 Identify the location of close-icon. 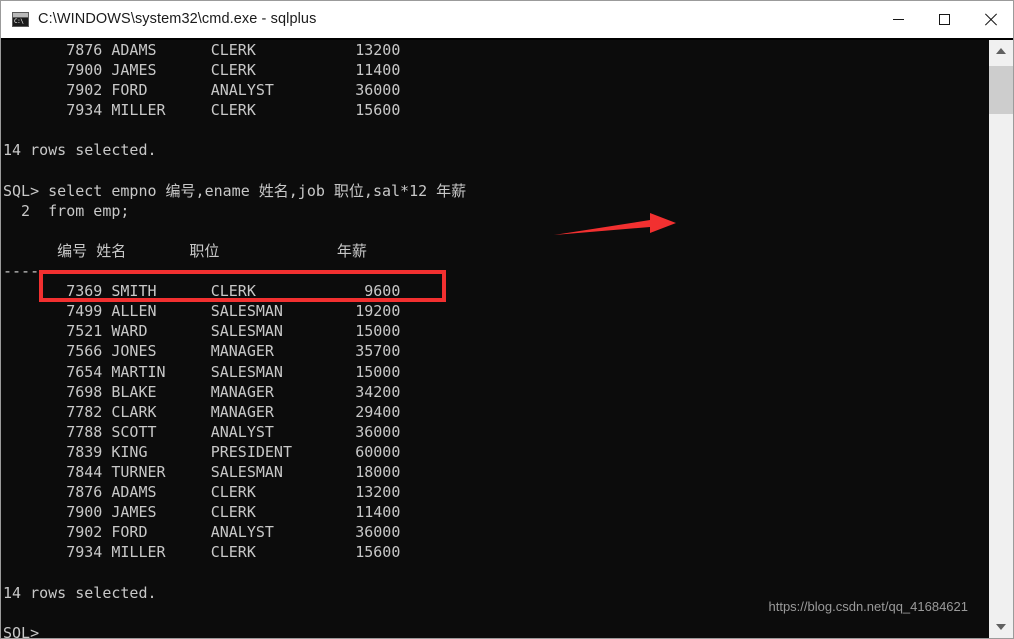
(990, 19).